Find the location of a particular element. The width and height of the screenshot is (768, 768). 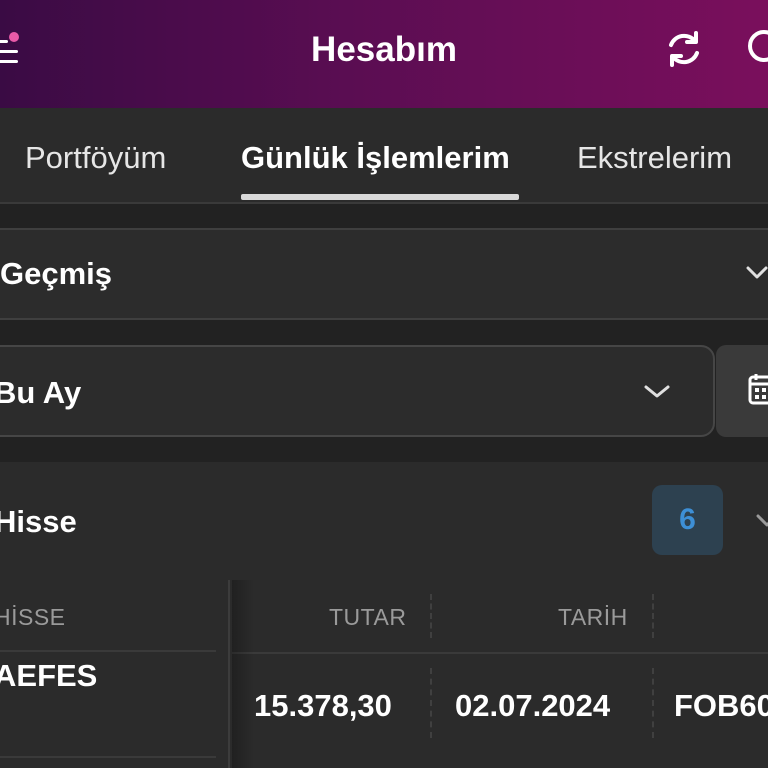

app-header: Hesabım is located at coordinates (384, 54).